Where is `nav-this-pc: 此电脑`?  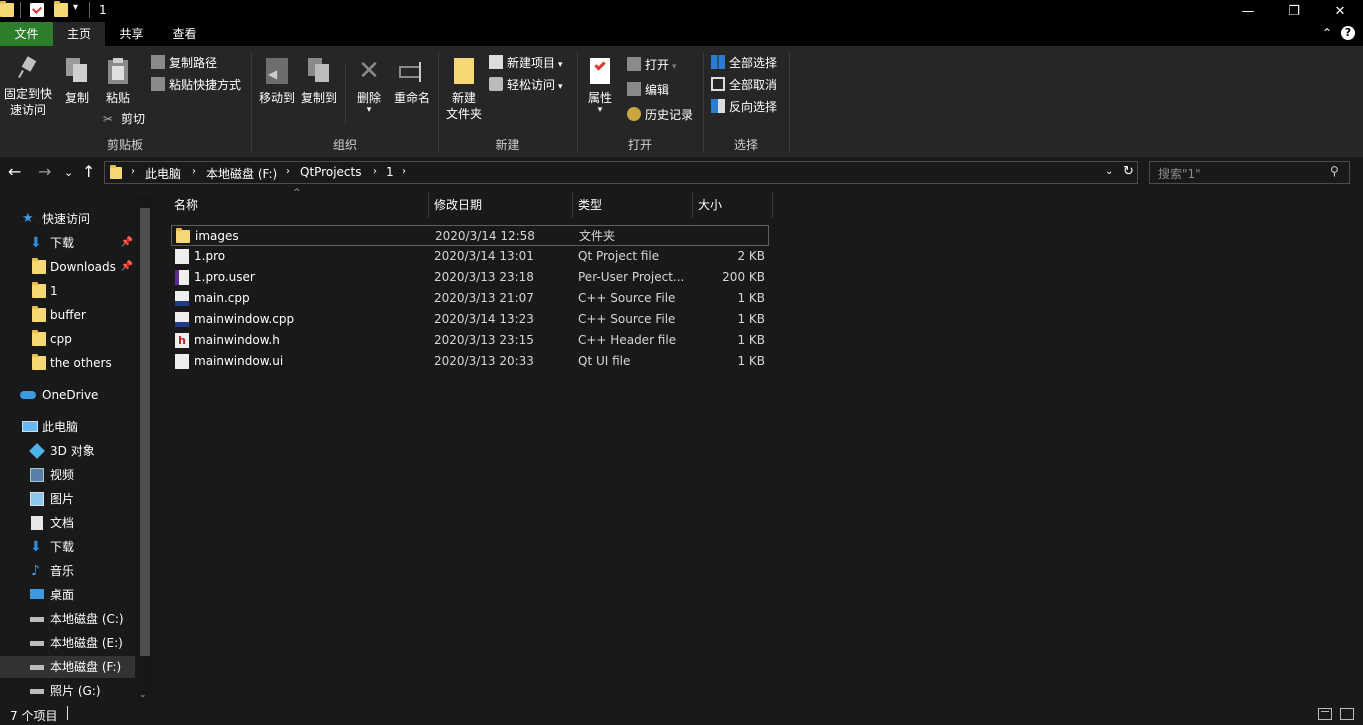
nav-this-pc: 此电脑 is located at coordinates (67, 427).